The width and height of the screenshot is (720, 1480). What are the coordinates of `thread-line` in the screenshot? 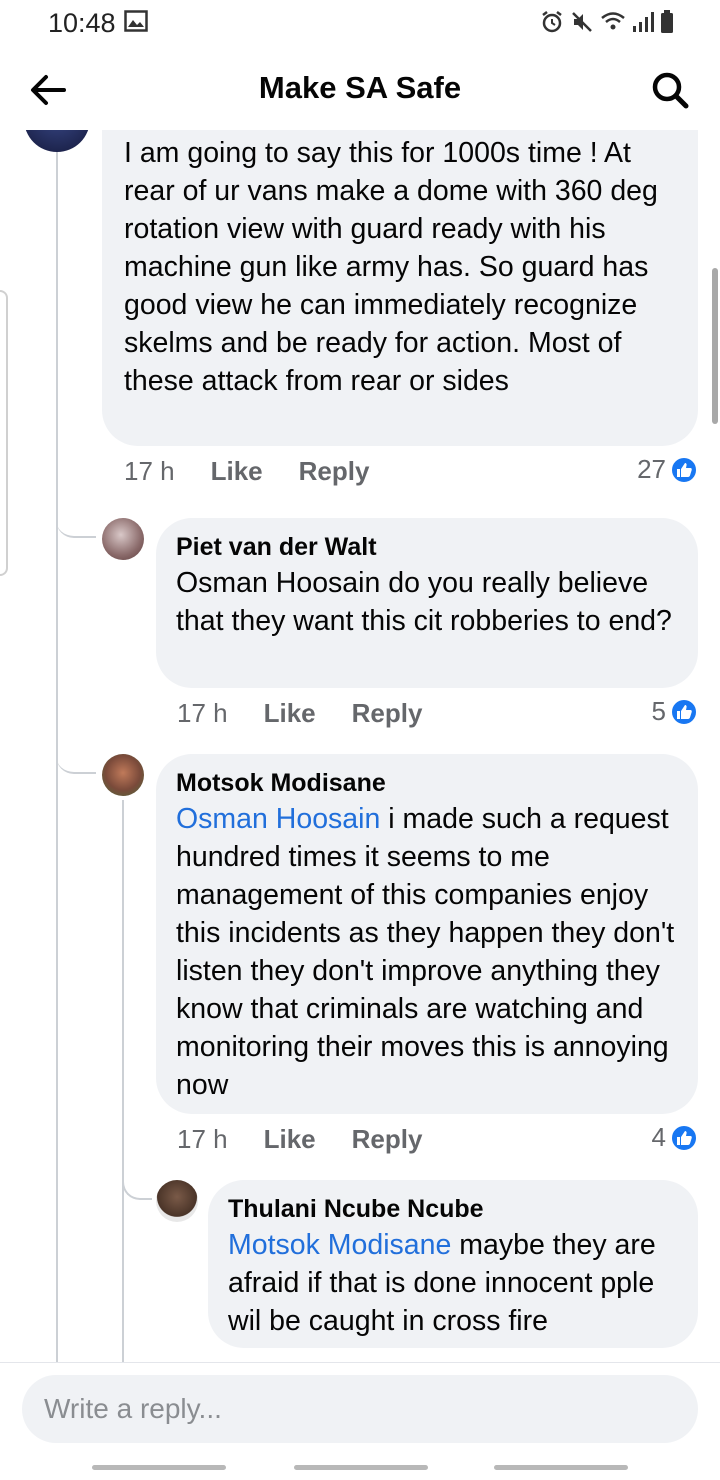 It's located at (123, 1081).